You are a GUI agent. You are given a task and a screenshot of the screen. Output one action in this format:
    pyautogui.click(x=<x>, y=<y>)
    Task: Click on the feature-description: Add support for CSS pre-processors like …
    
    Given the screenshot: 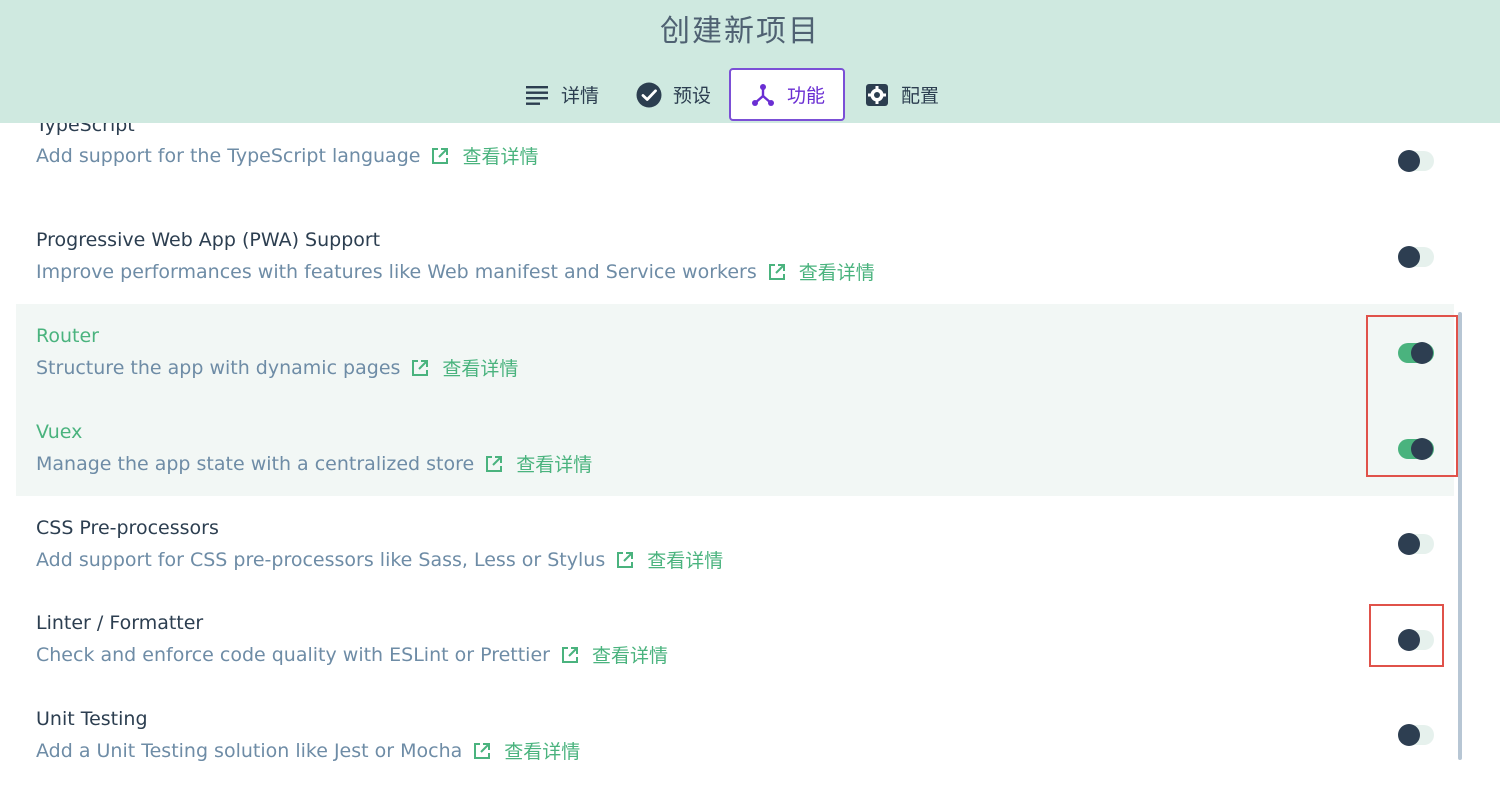 What is the action you would take?
    pyautogui.click(x=379, y=559)
    